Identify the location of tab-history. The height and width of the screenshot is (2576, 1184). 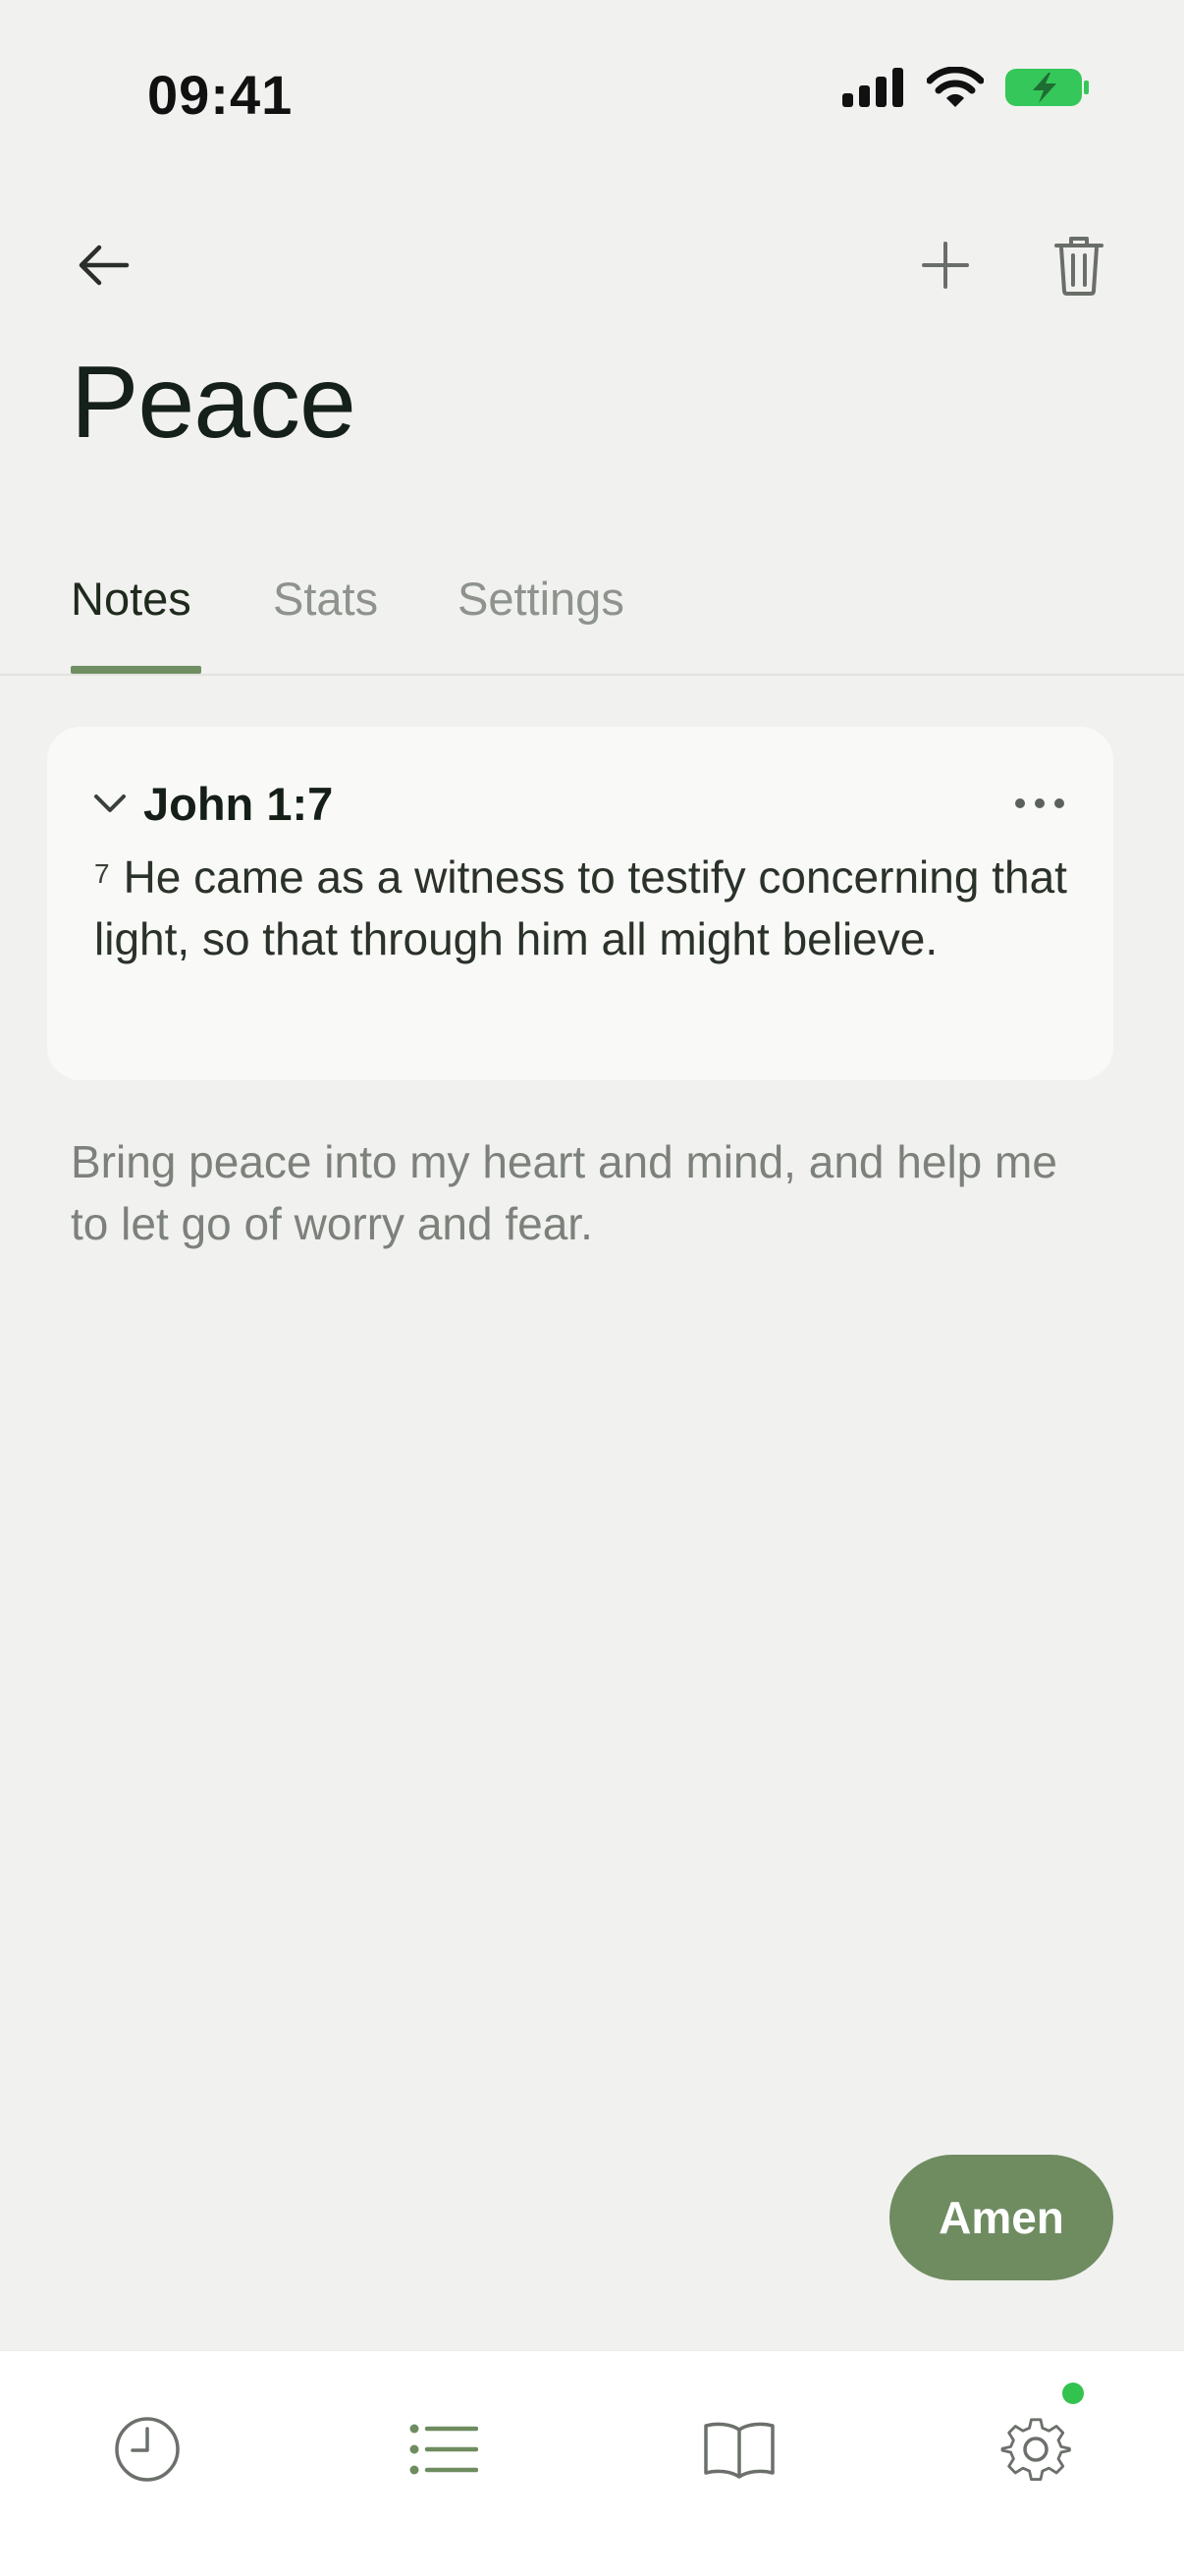
(147, 2449).